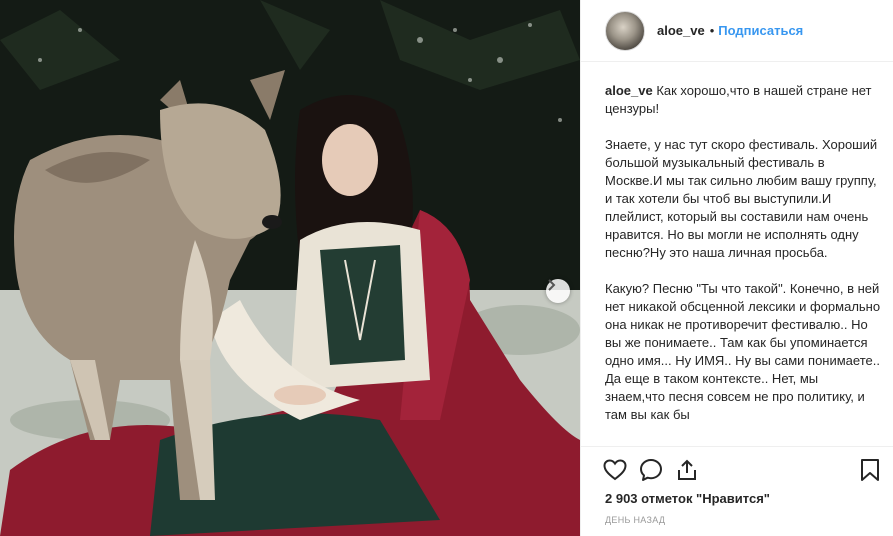 The width and height of the screenshot is (893, 536). I want to click on bookmark-icon, so click(870, 470).